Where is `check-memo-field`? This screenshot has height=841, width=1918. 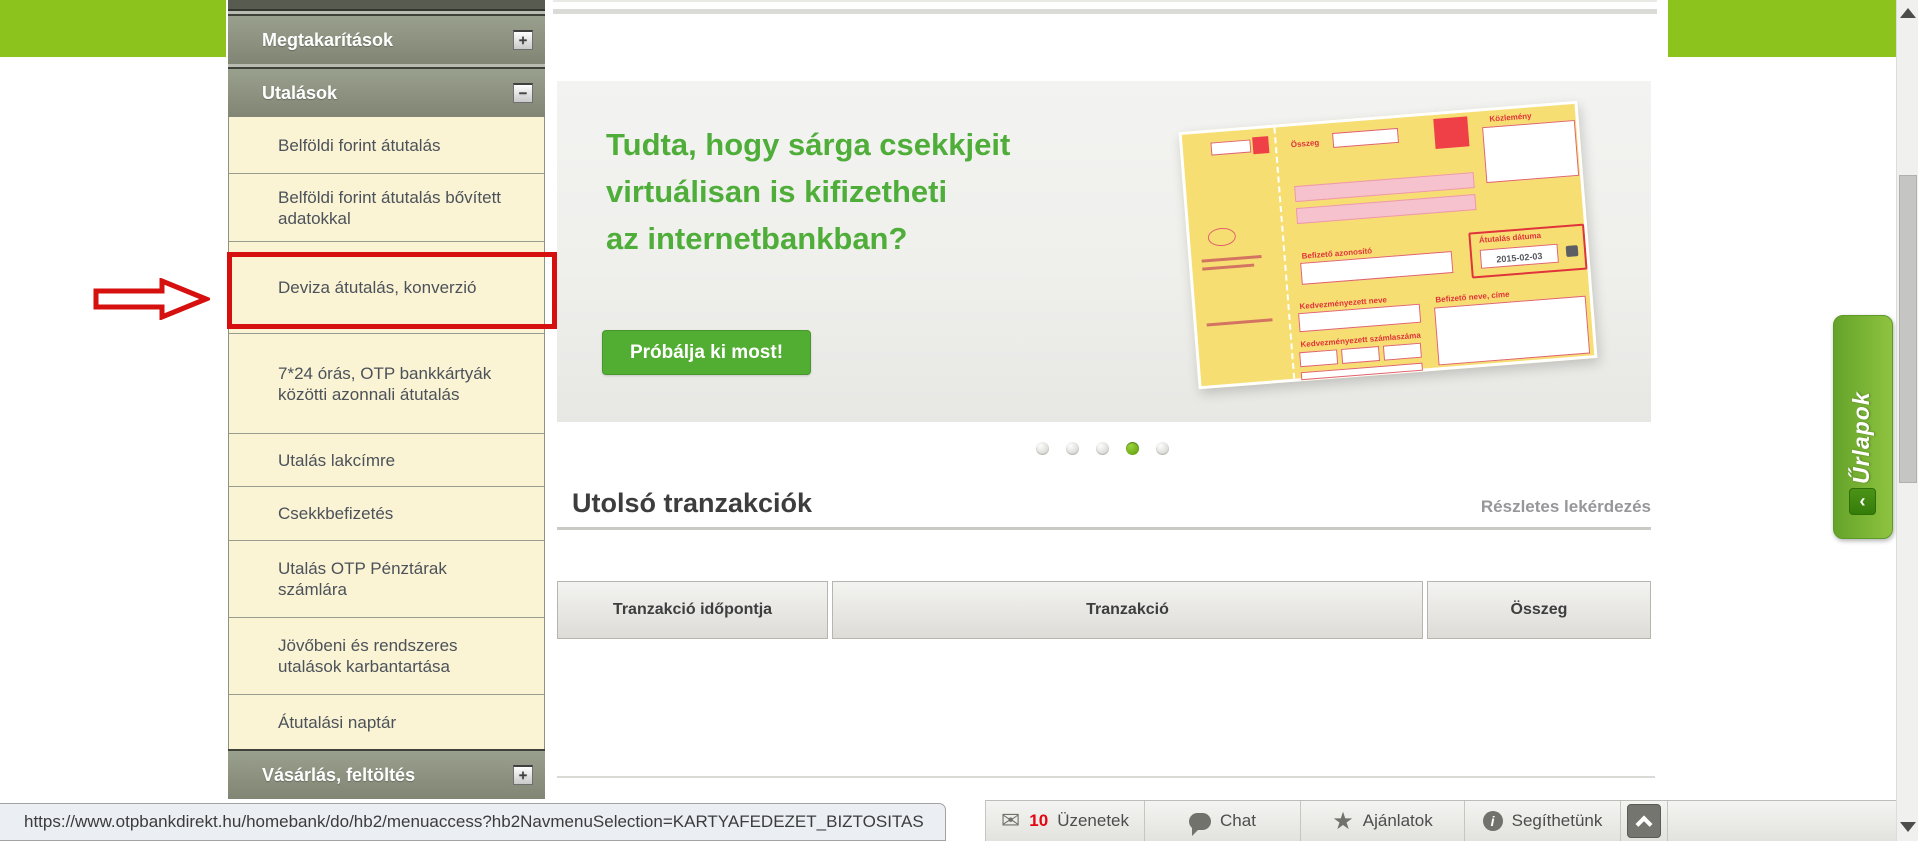
check-memo-field is located at coordinates (1531, 151).